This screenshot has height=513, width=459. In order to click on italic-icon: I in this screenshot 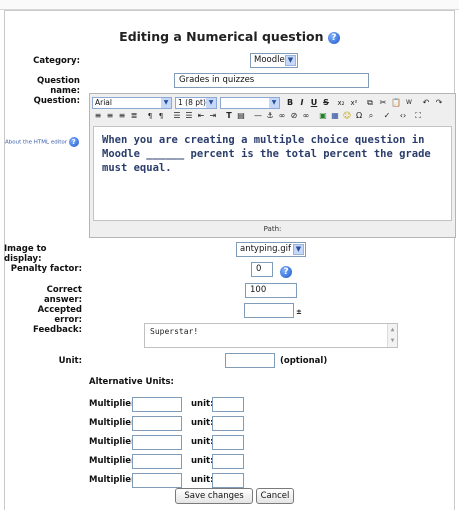, I will do `click(302, 103)`.